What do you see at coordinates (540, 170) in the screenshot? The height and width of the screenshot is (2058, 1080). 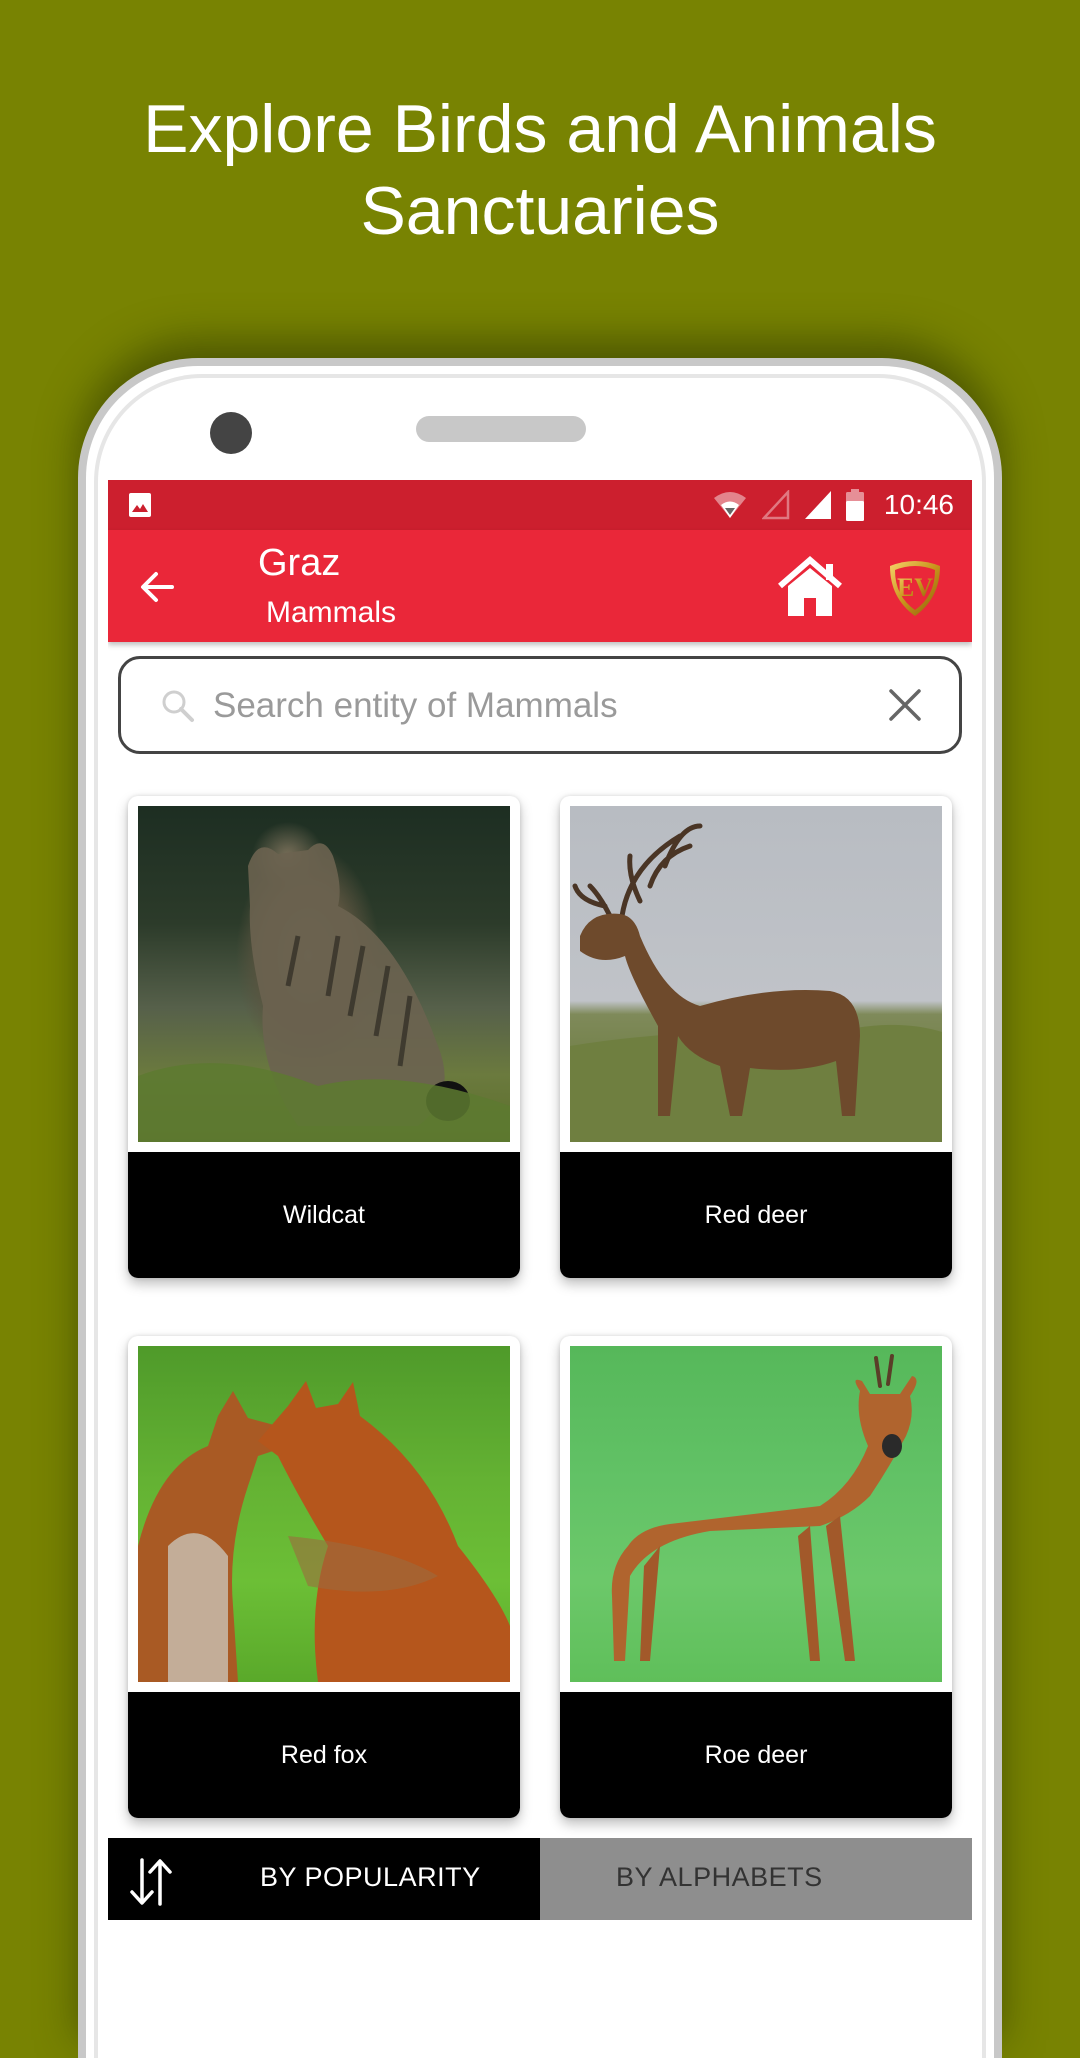 I see `promo-headline: Explore Birds and Animals Sanctuaries` at bounding box center [540, 170].